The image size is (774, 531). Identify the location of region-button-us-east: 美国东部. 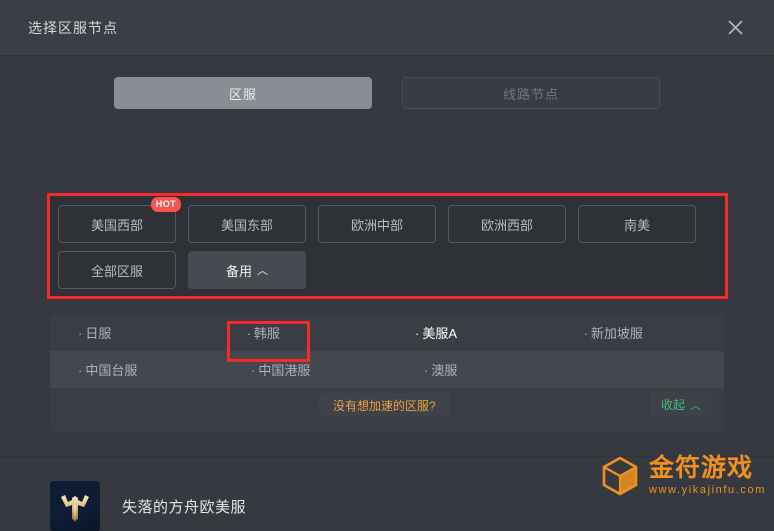
(247, 224).